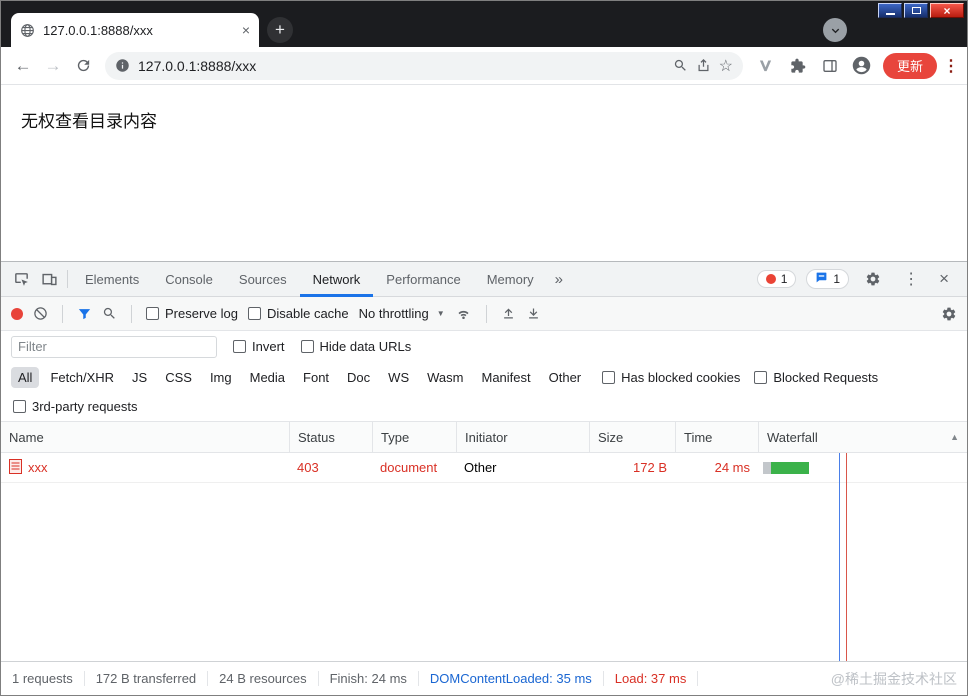 This screenshot has width=968, height=696. What do you see at coordinates (890, 10) in the screenshot?
I see `minimize-button` at bounding box center [890, 10].